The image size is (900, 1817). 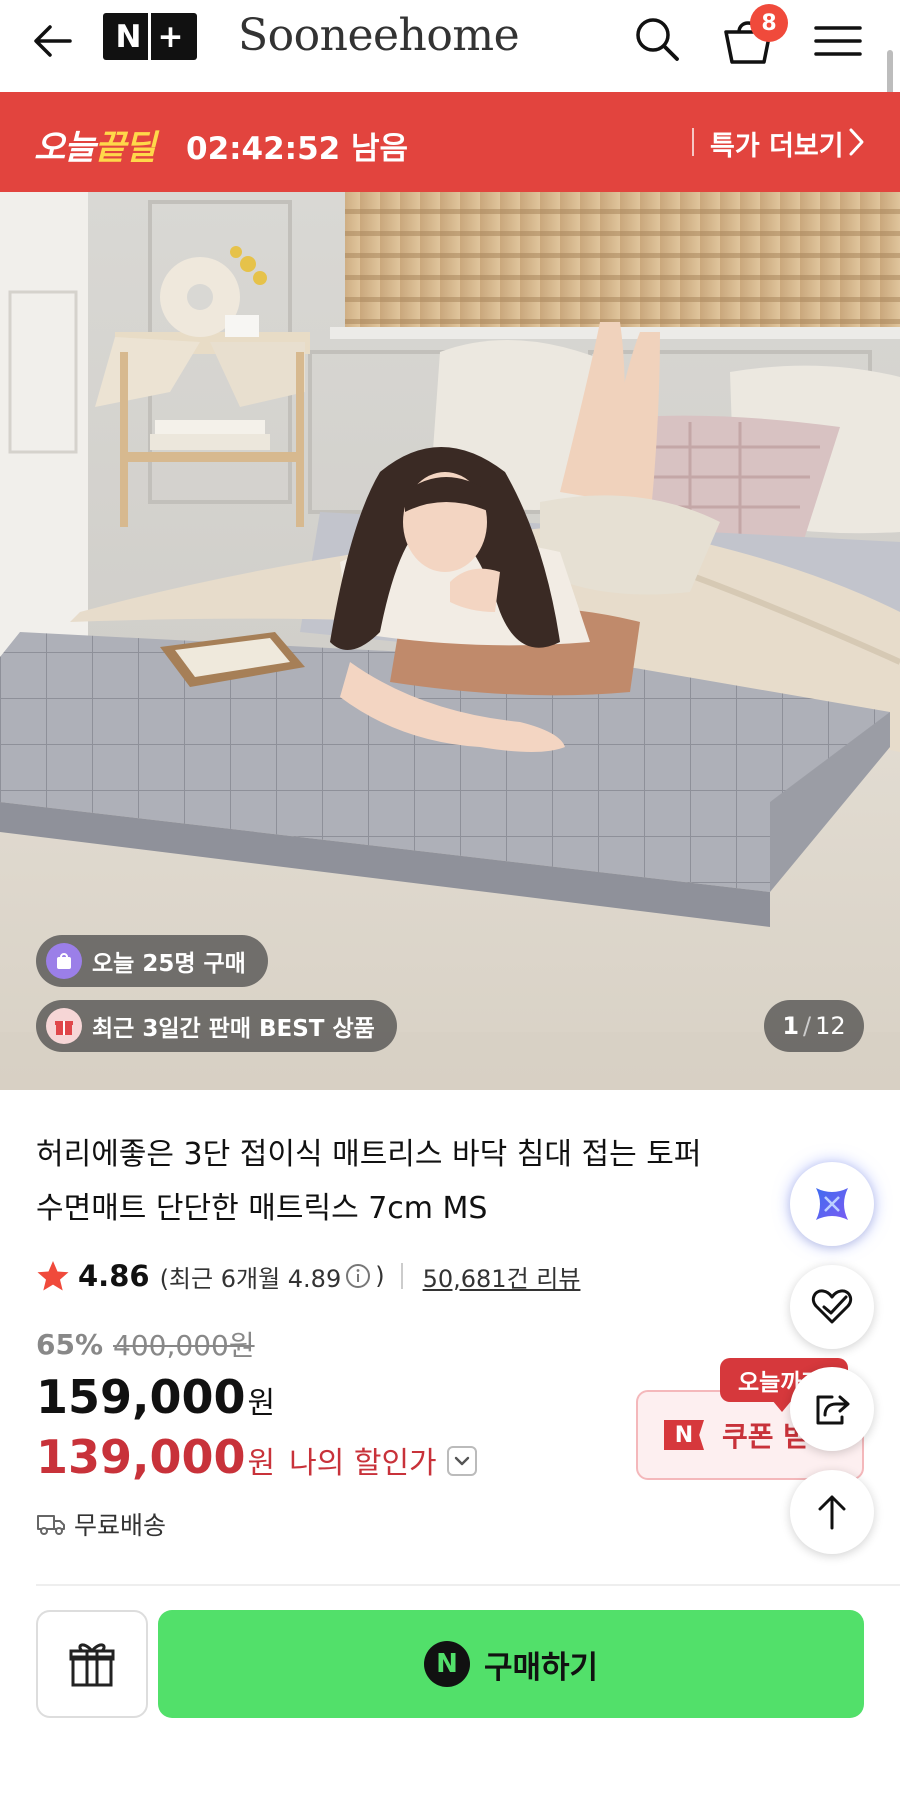 What do you see at coordinates (657, 39) in the screenshot?
I see `search-icon` at bounding box center [657, 39].